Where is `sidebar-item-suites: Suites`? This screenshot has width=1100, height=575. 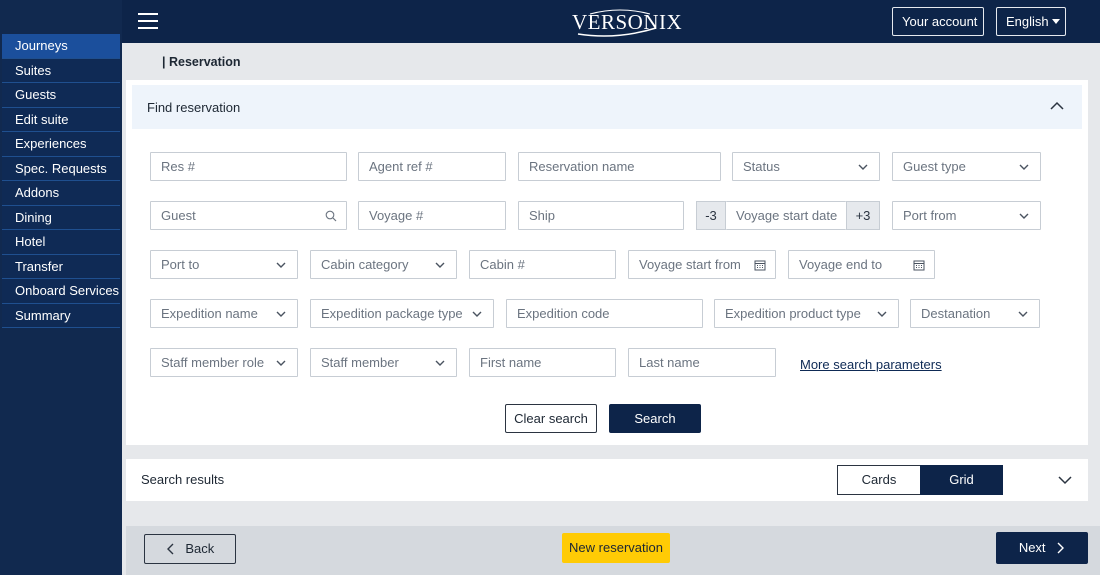
sidebar-item-suites: Suites is located at coordinates (61, 70).